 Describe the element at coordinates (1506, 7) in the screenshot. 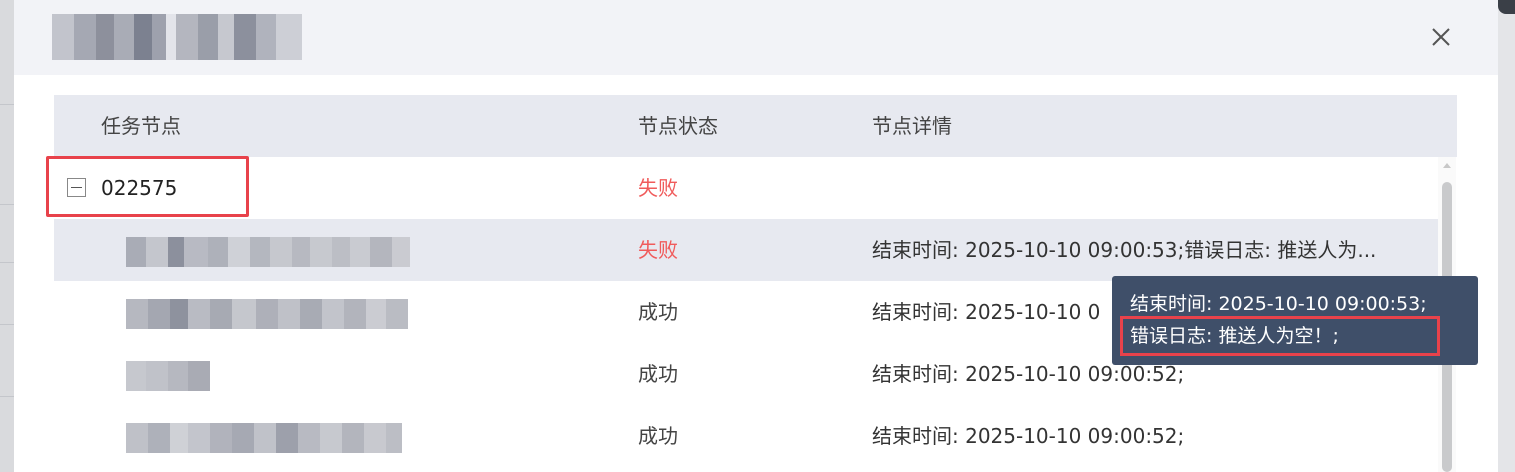

I see `corner-button` at that location.